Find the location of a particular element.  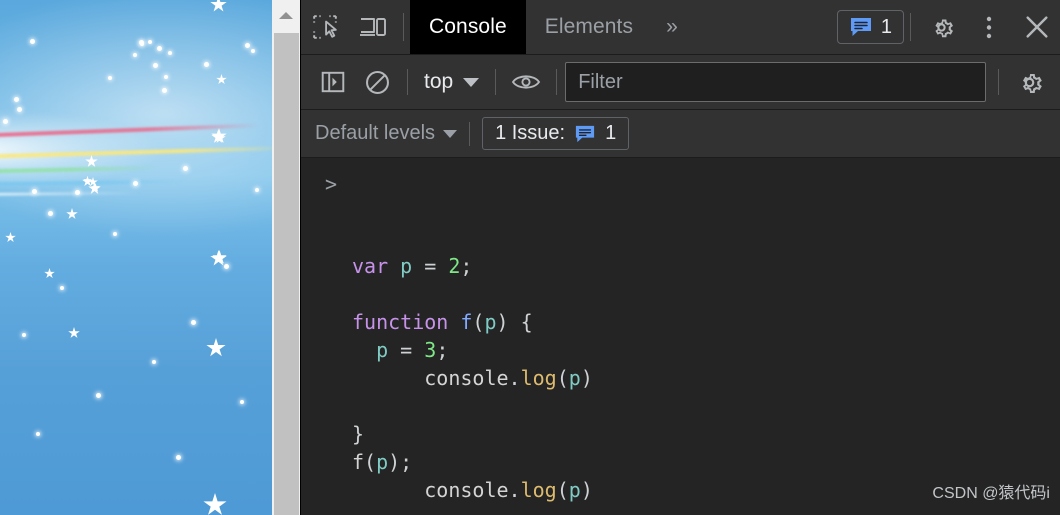

close-icon is located at coordinates (1037, 27).